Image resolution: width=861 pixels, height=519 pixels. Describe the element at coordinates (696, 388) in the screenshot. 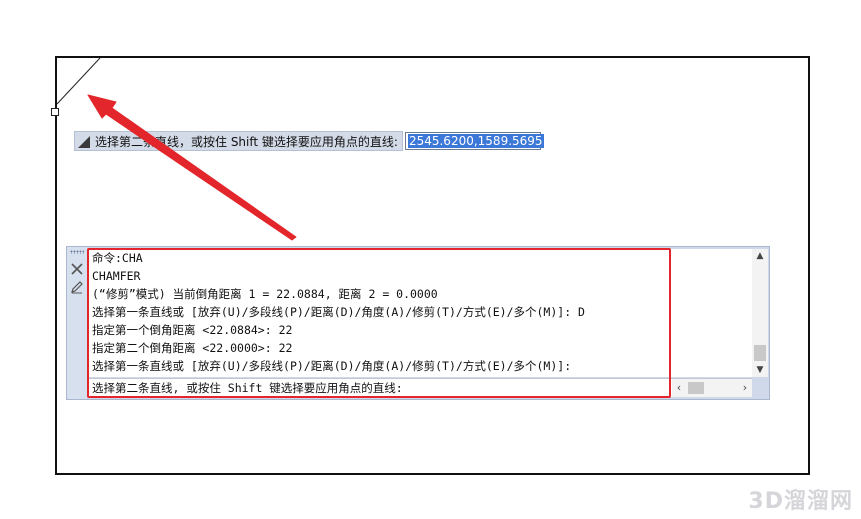

I see `horizontal-scroll-thumb` at that location.